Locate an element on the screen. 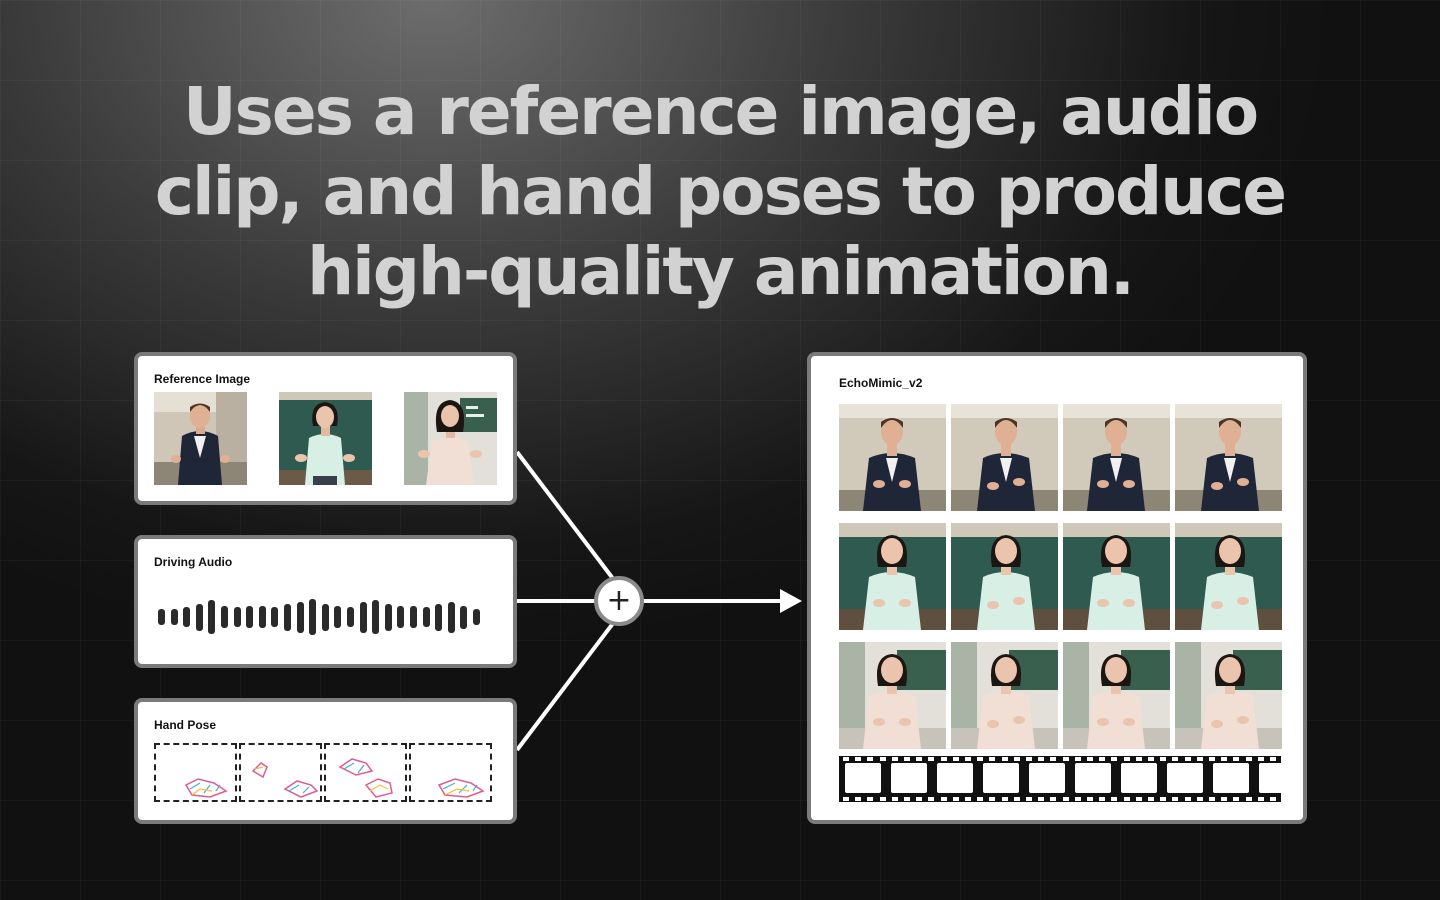 This screenshot has height=900, width=1440. driving-audio-title: Driving Audio is located at coordinates (193, 562).